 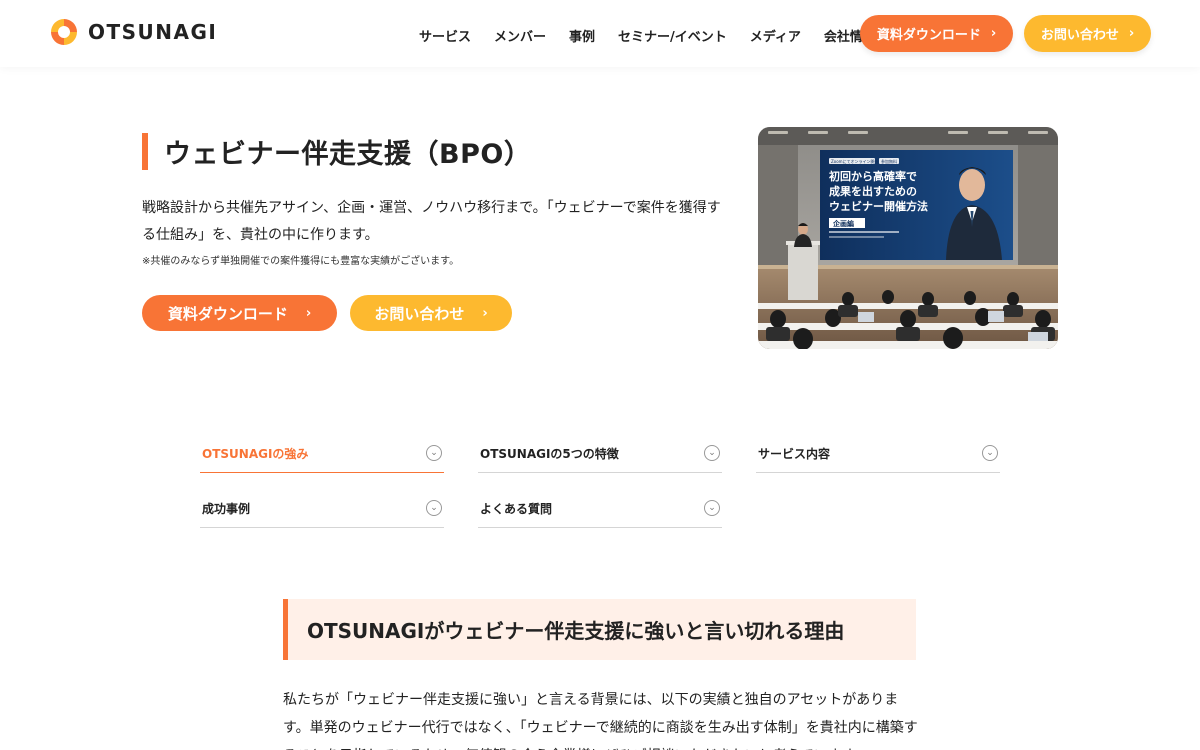 What do you see at coordinates (301, 261) in the screenshot?
I see `hero-note: ※共催のみならず単独開催での案件獲得にも豊富な実績がございます。` at bounding box center [301, 261].